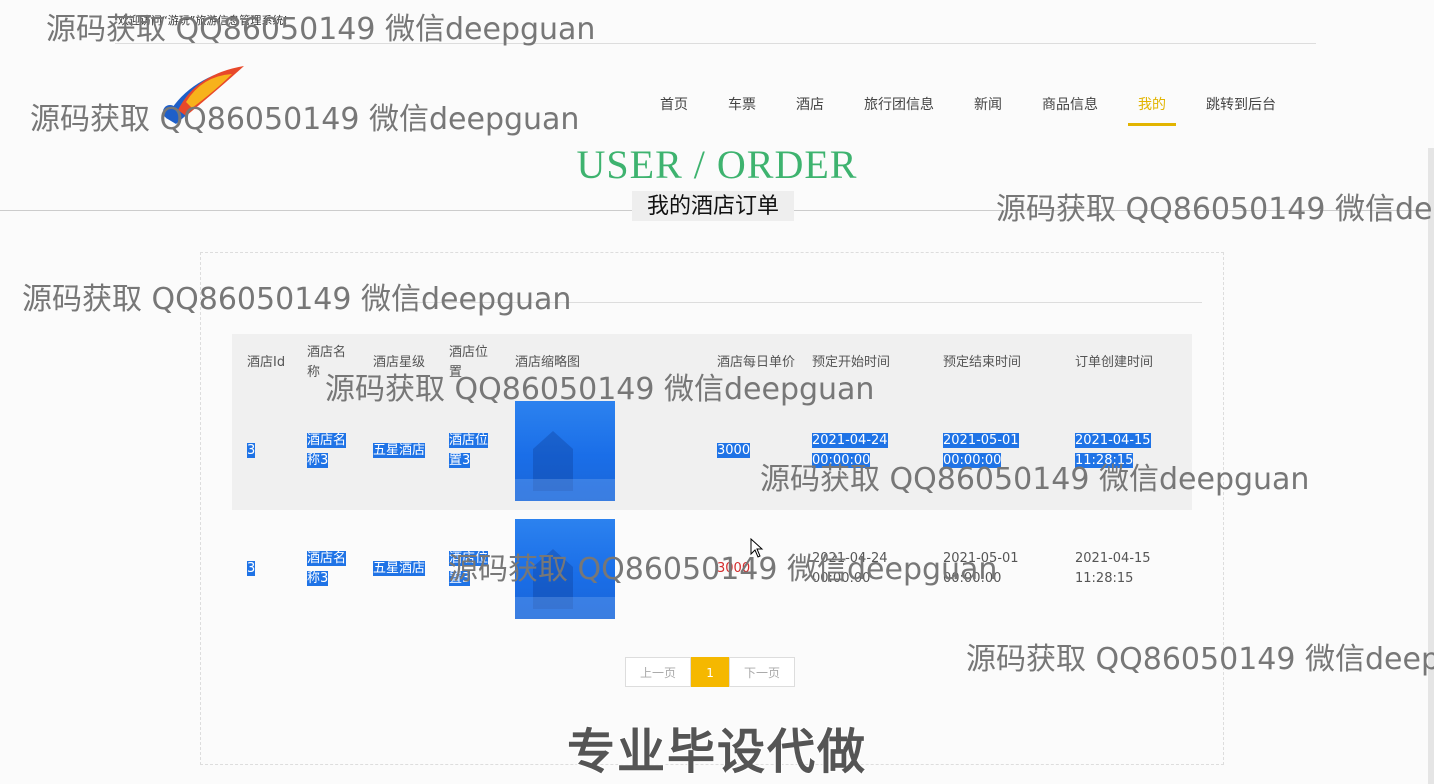  What do you see at coordinates (801, 302) in the screenshot?
I see `content-divider` at bounding box center [801, 302].